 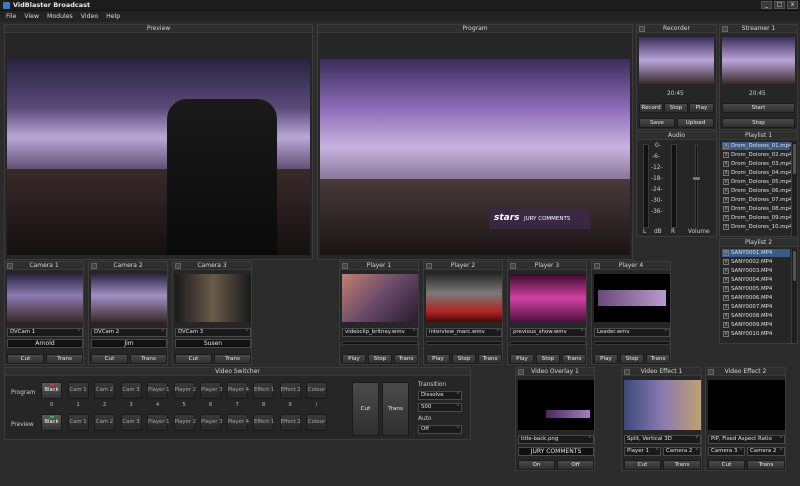 I want to click on playlist-item: × Drom_Dolores_05.mp4, so click(x=757, y=182).